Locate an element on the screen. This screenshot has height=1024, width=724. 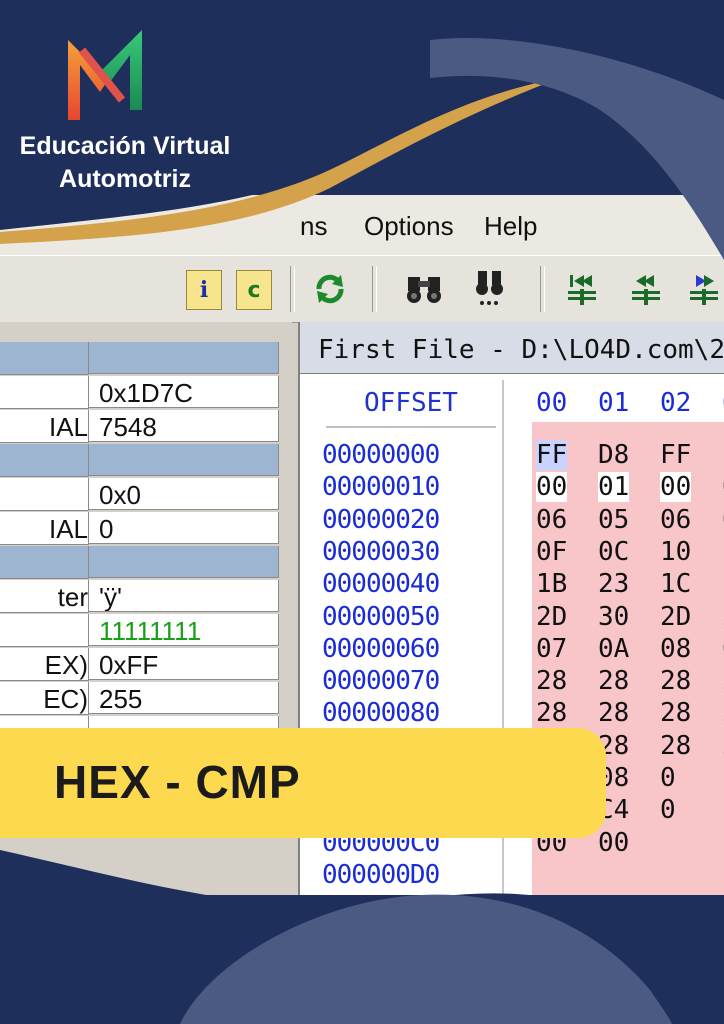
info-value: 0xFF is located at coordinates (184, 664).